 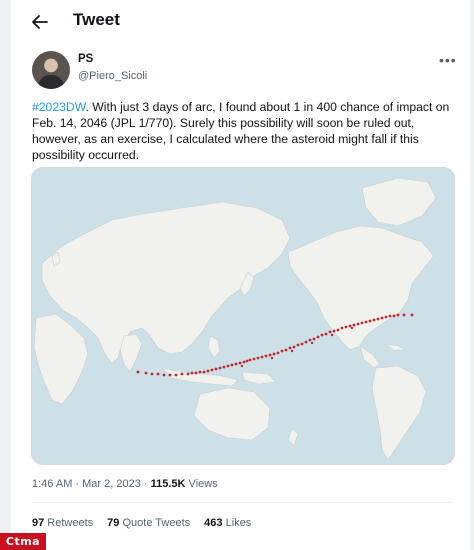 What do you see at coordinates (69, 523) in the screenshot?
I see `retweets-label: Retweets` at bounding box center [69, 523].